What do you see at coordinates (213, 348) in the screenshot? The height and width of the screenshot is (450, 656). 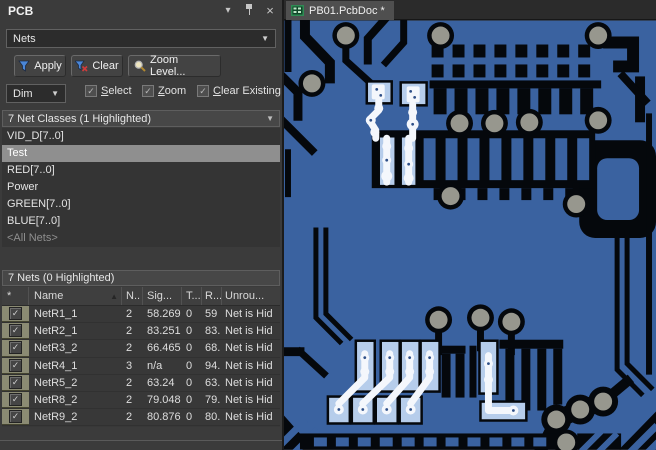 I see `routed-cell: 68.` at bounding box center [213, 348].